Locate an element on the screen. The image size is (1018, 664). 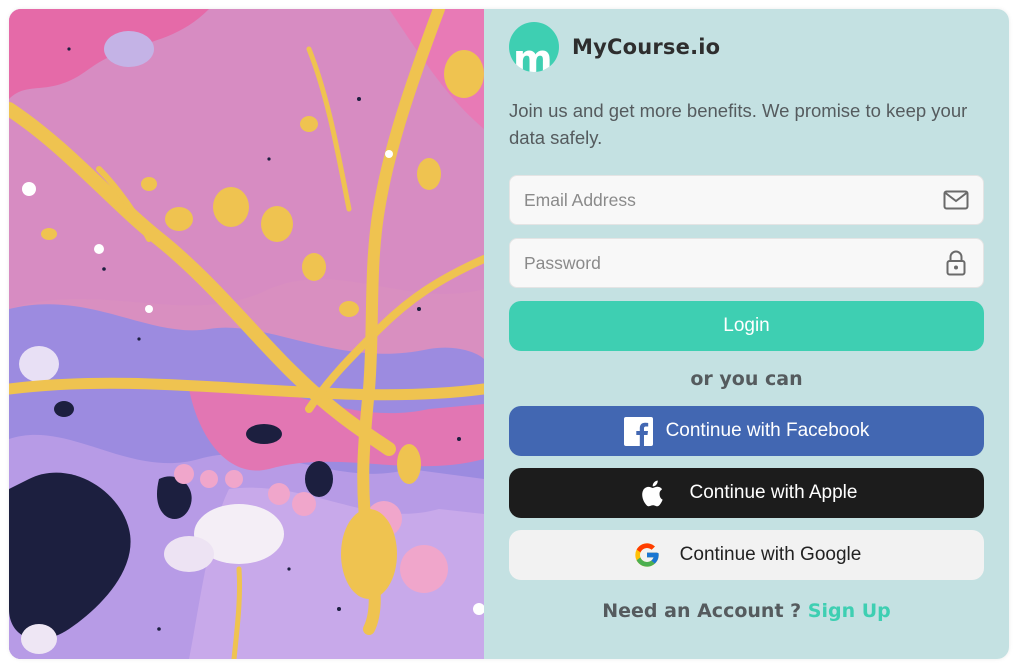
lock-icon is located at coordinates (956, 263).